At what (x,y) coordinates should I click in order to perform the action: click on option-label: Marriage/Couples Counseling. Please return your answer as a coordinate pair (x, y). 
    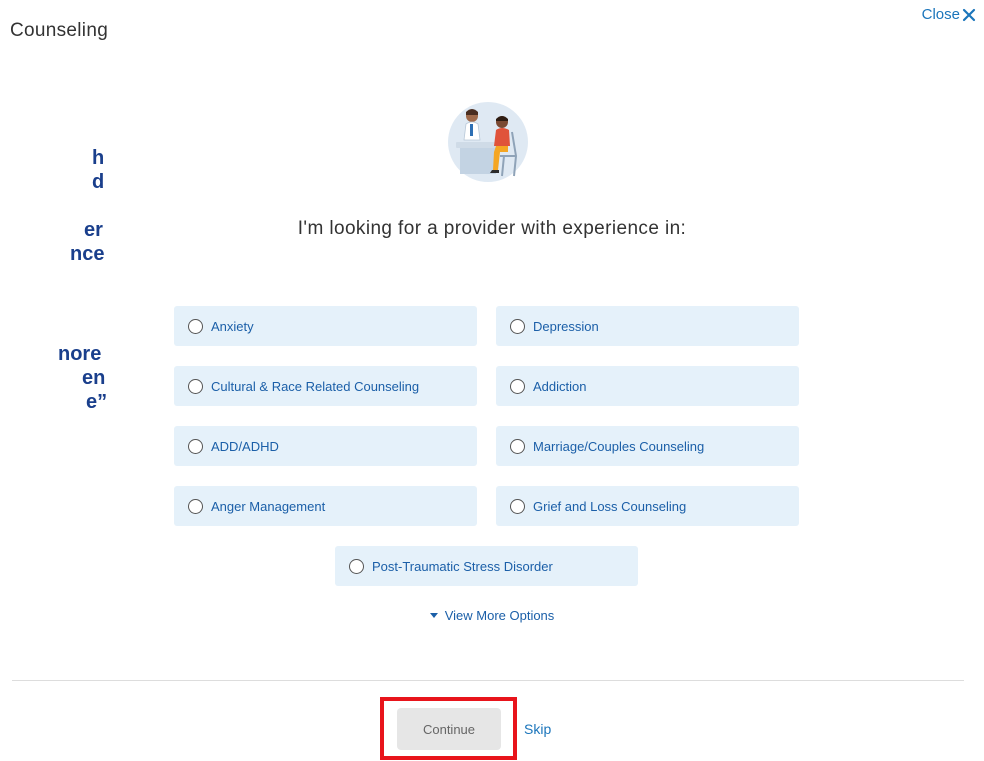
    Looking at the image, I should click on (619, 446).